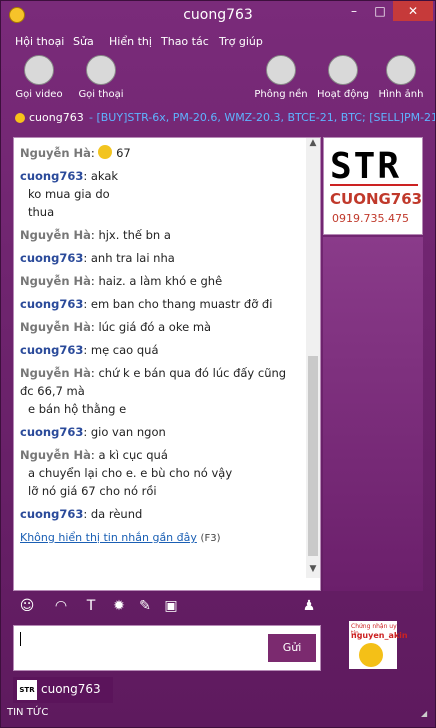 Image resolution: width=436 pixels, height=728 pixels. Describe the element at coordinates (167, 648) in the screenshot. I see `message-input: Gửi` at that location.